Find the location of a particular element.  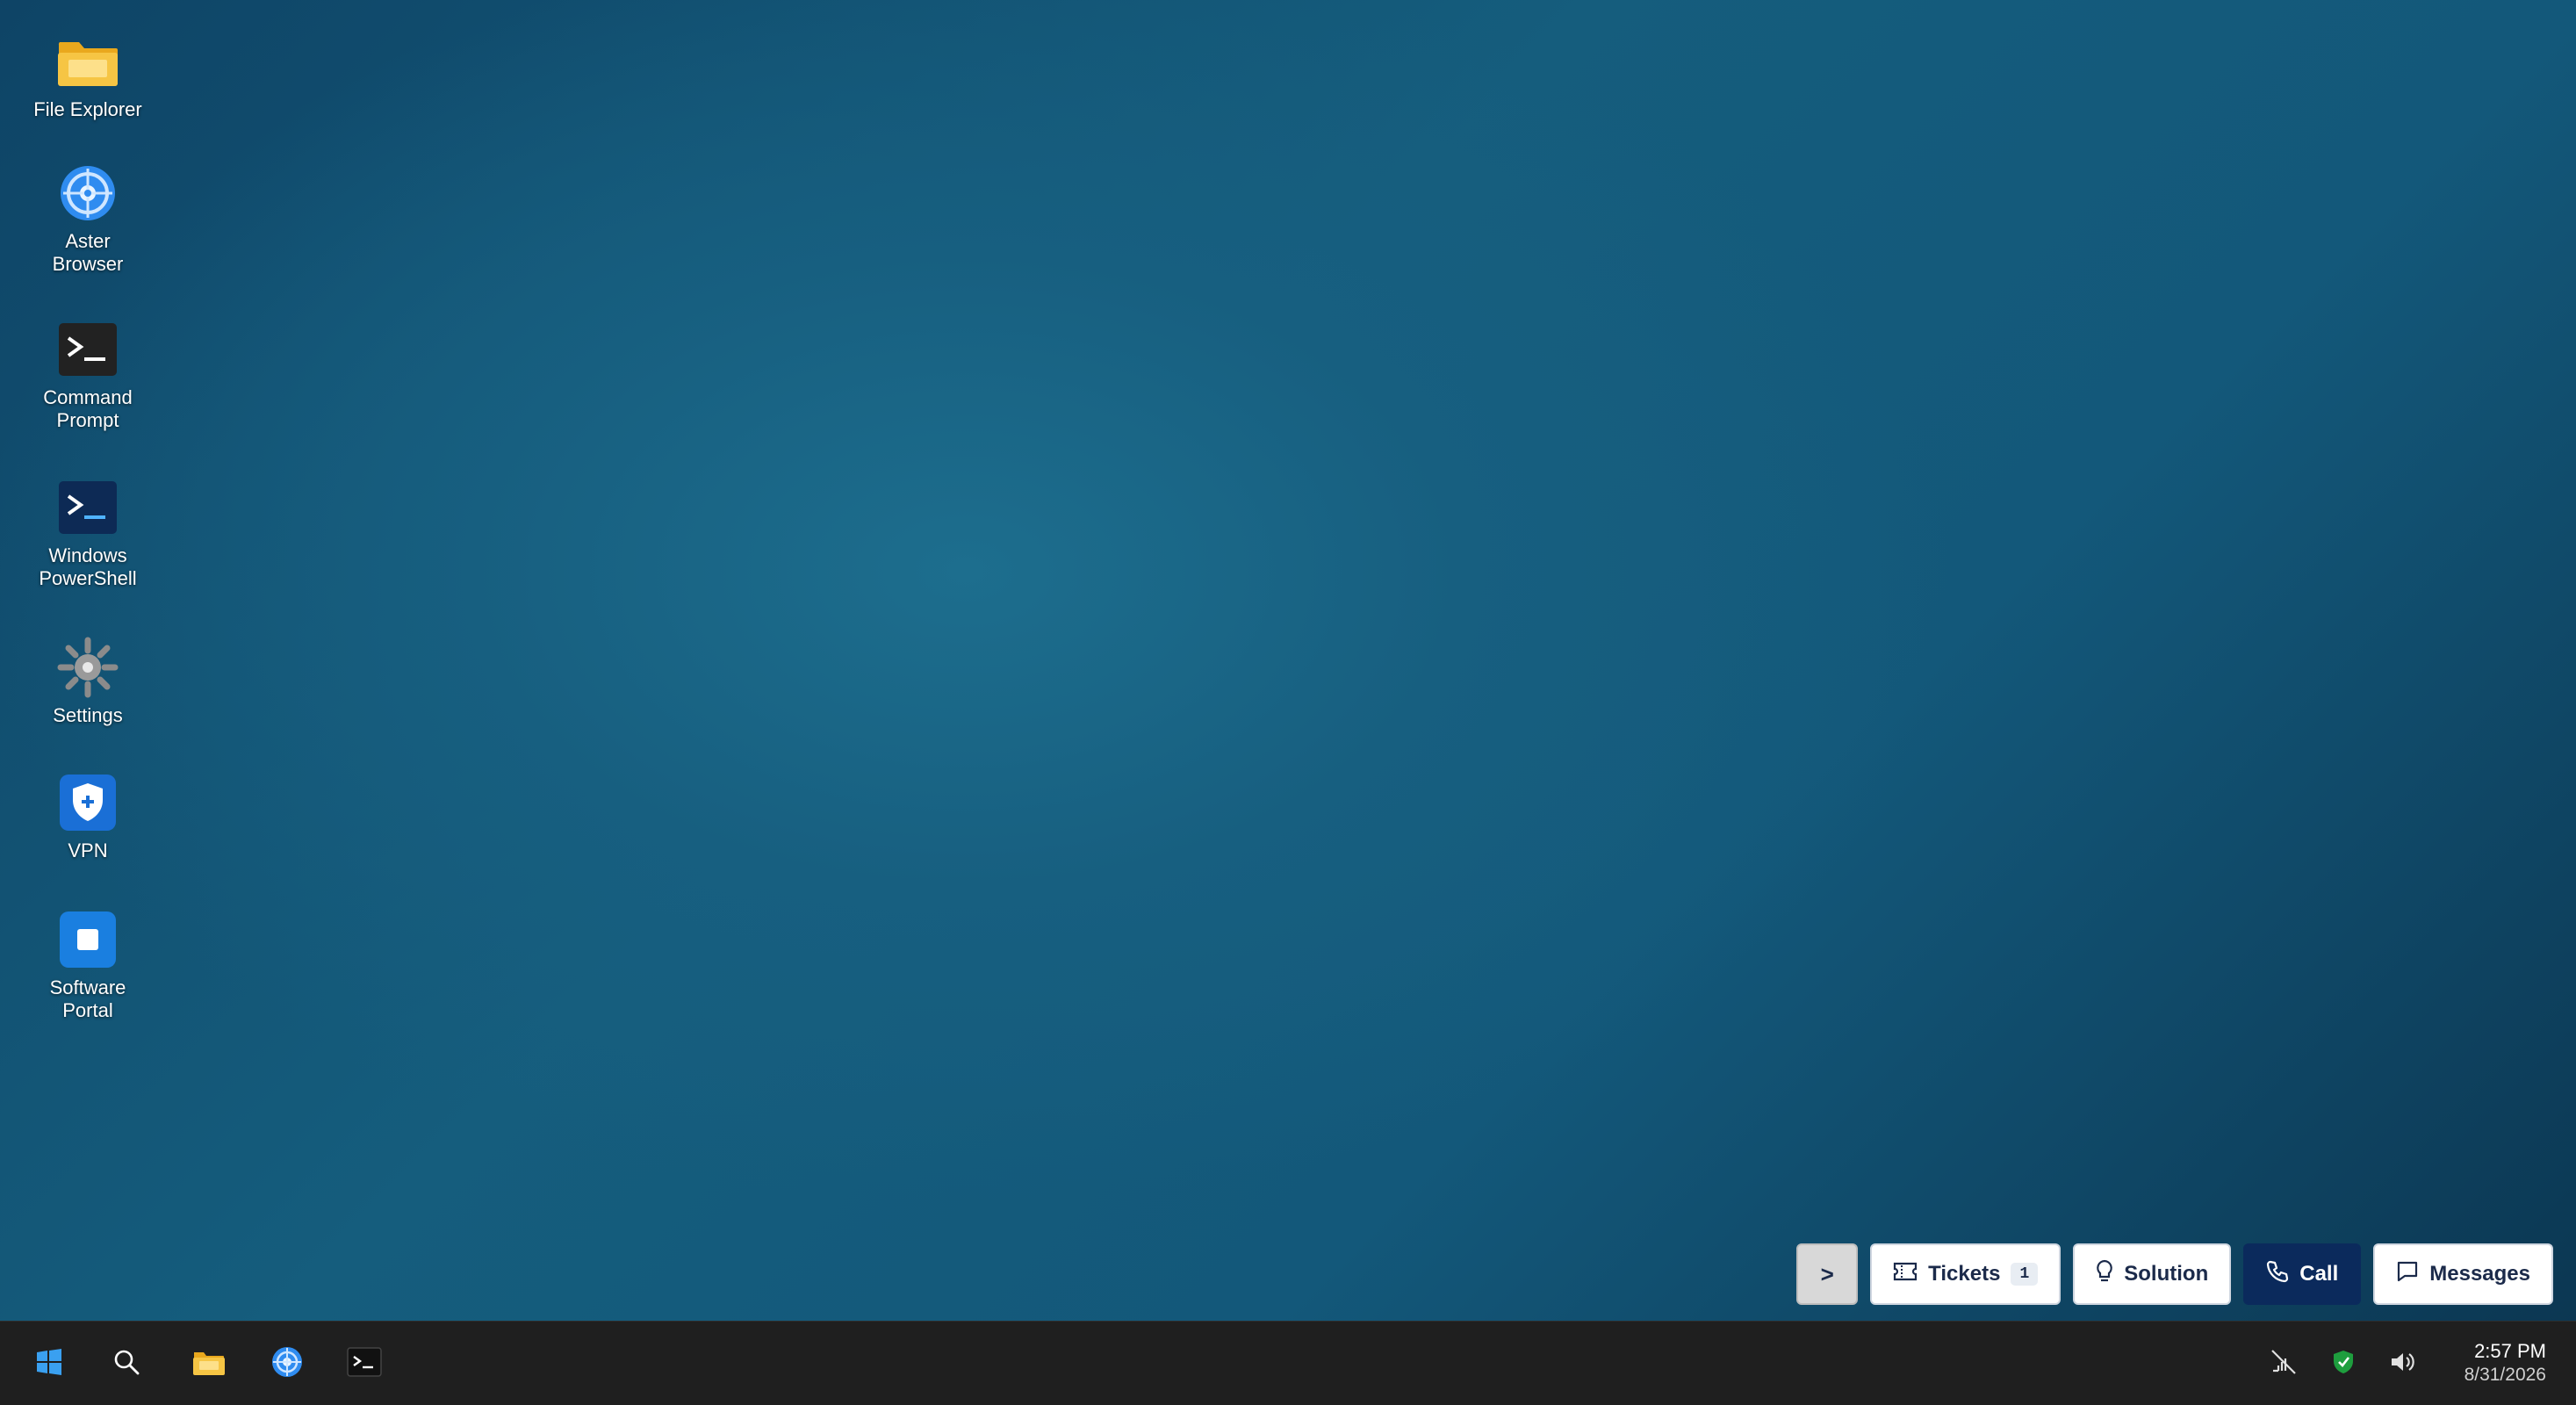

taskbar-command-prompt is located at coordinates (364, 1364).